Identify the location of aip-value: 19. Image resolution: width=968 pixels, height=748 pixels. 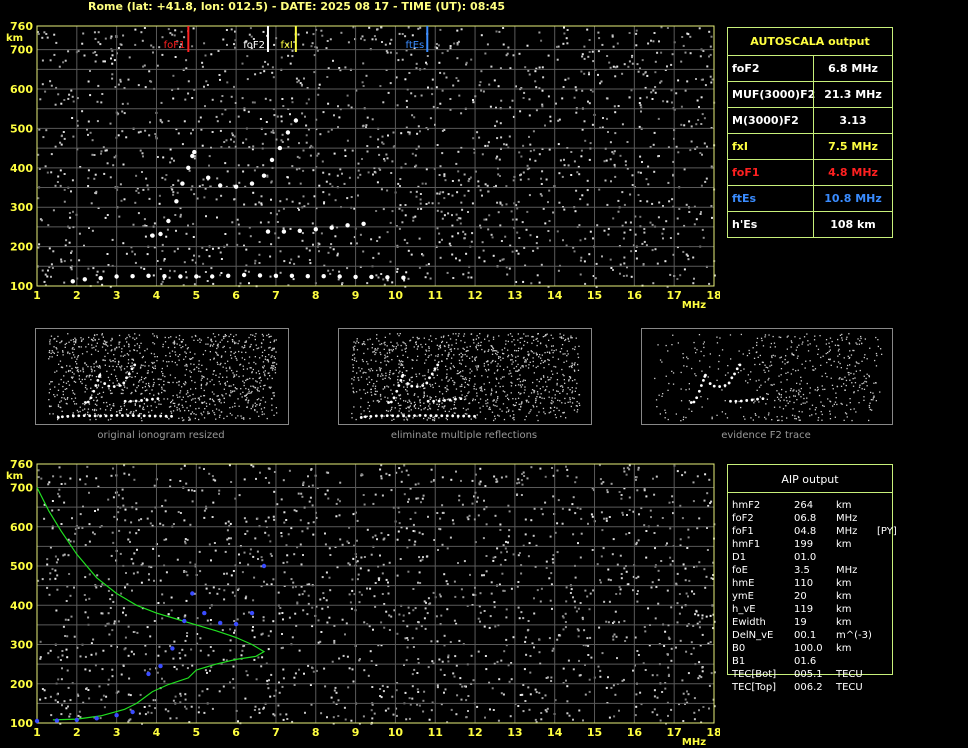
(800, 622).